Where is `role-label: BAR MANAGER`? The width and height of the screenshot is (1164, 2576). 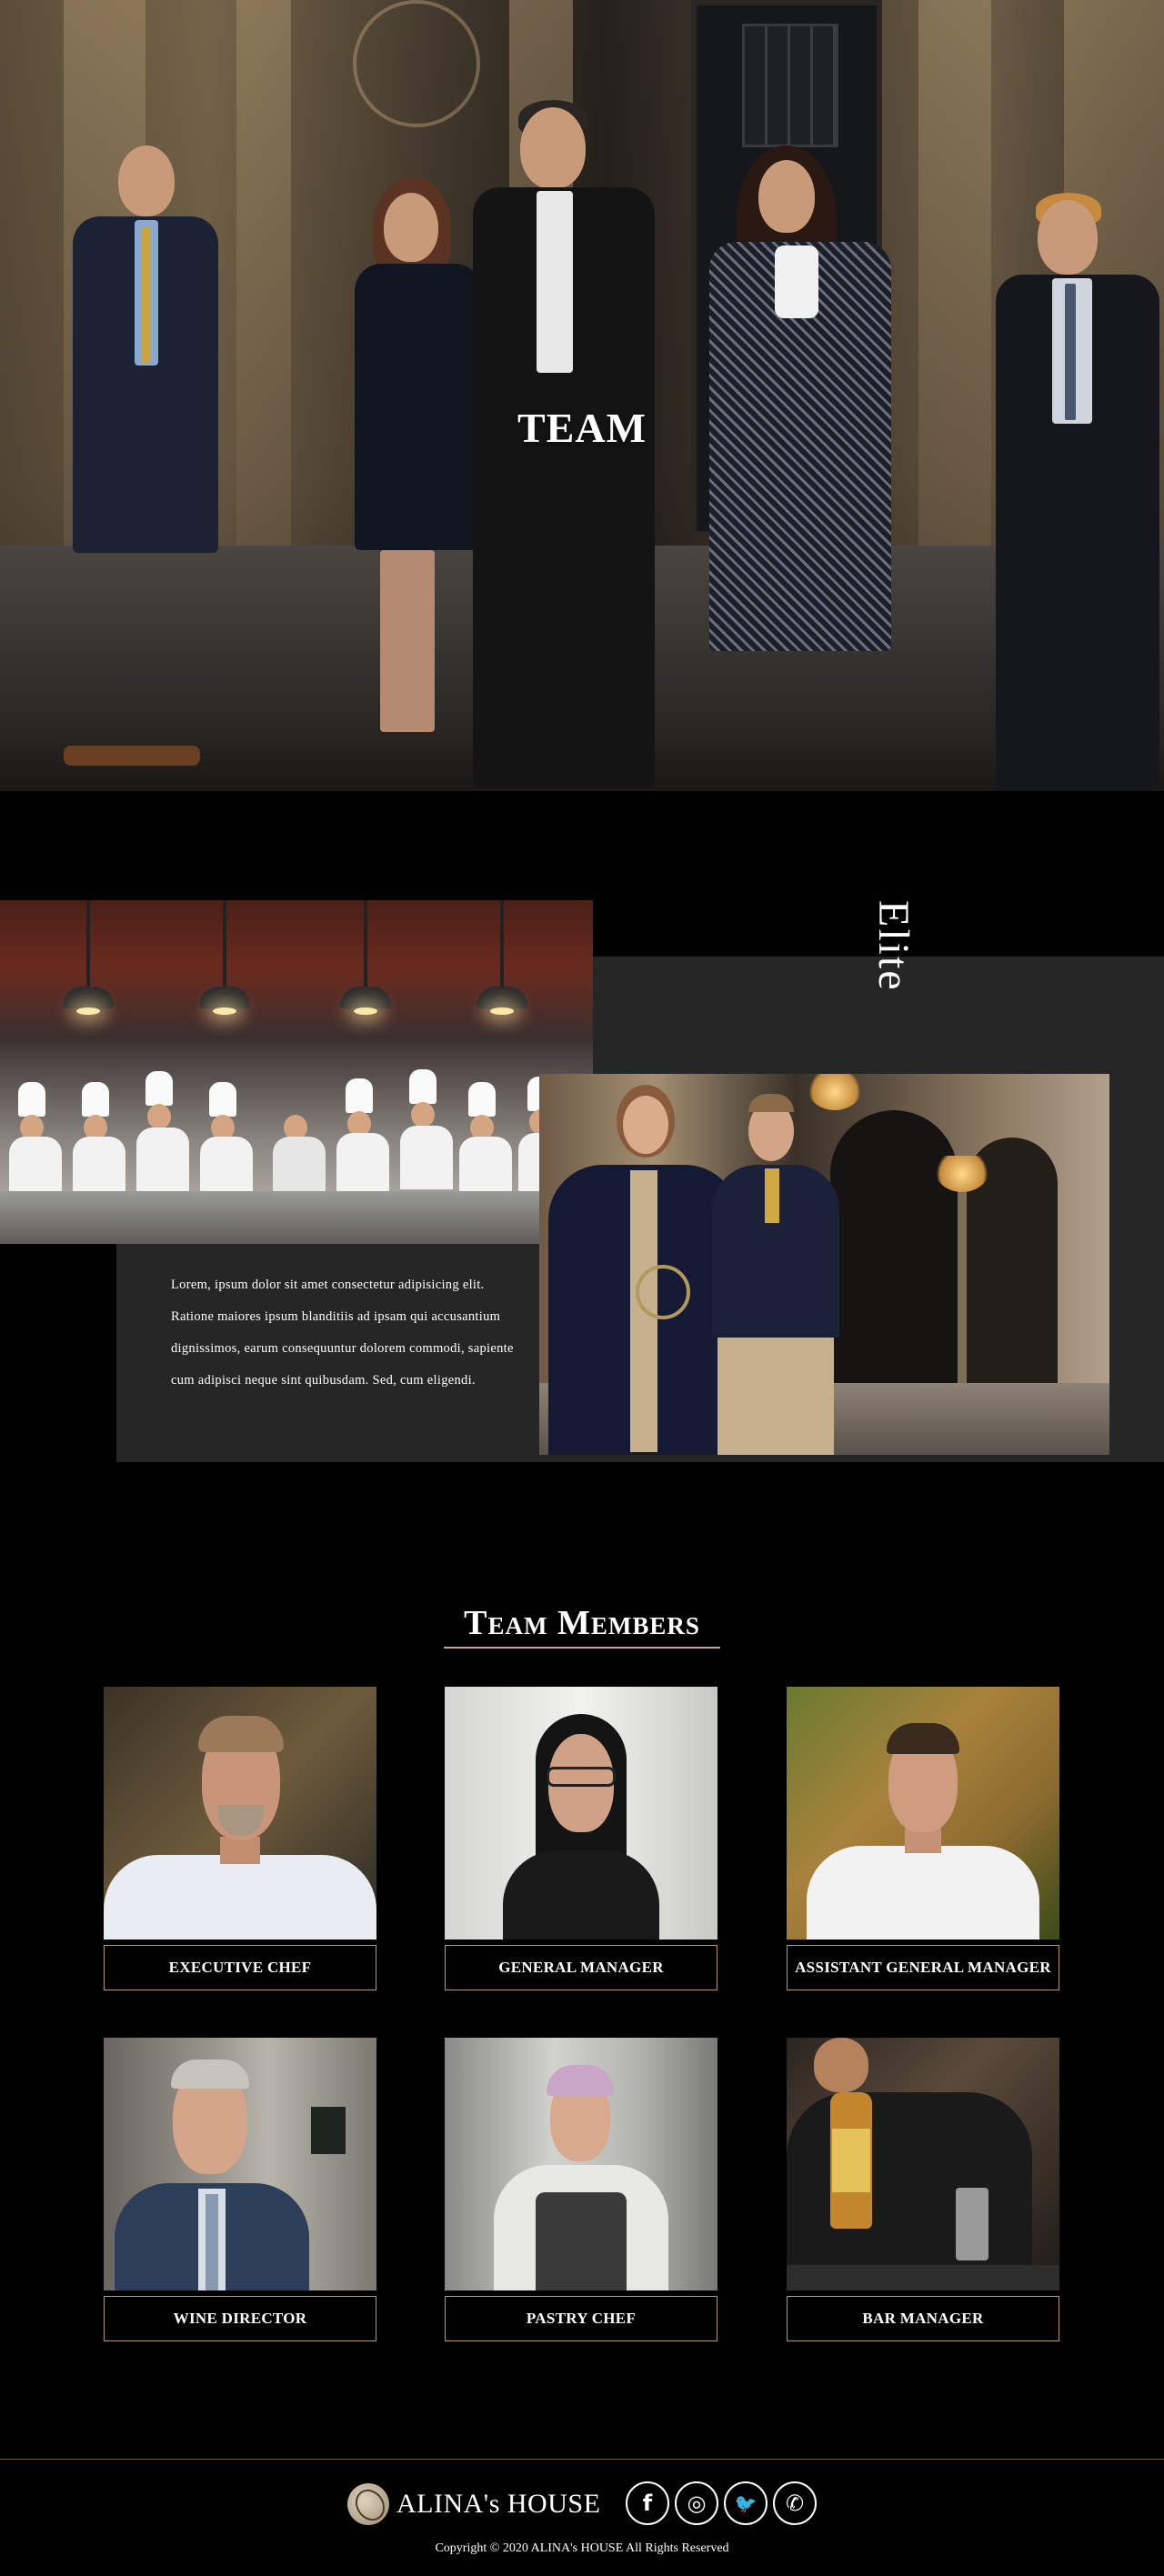 role-label: BAR MANAGER is located at coordinates (923, 2318).